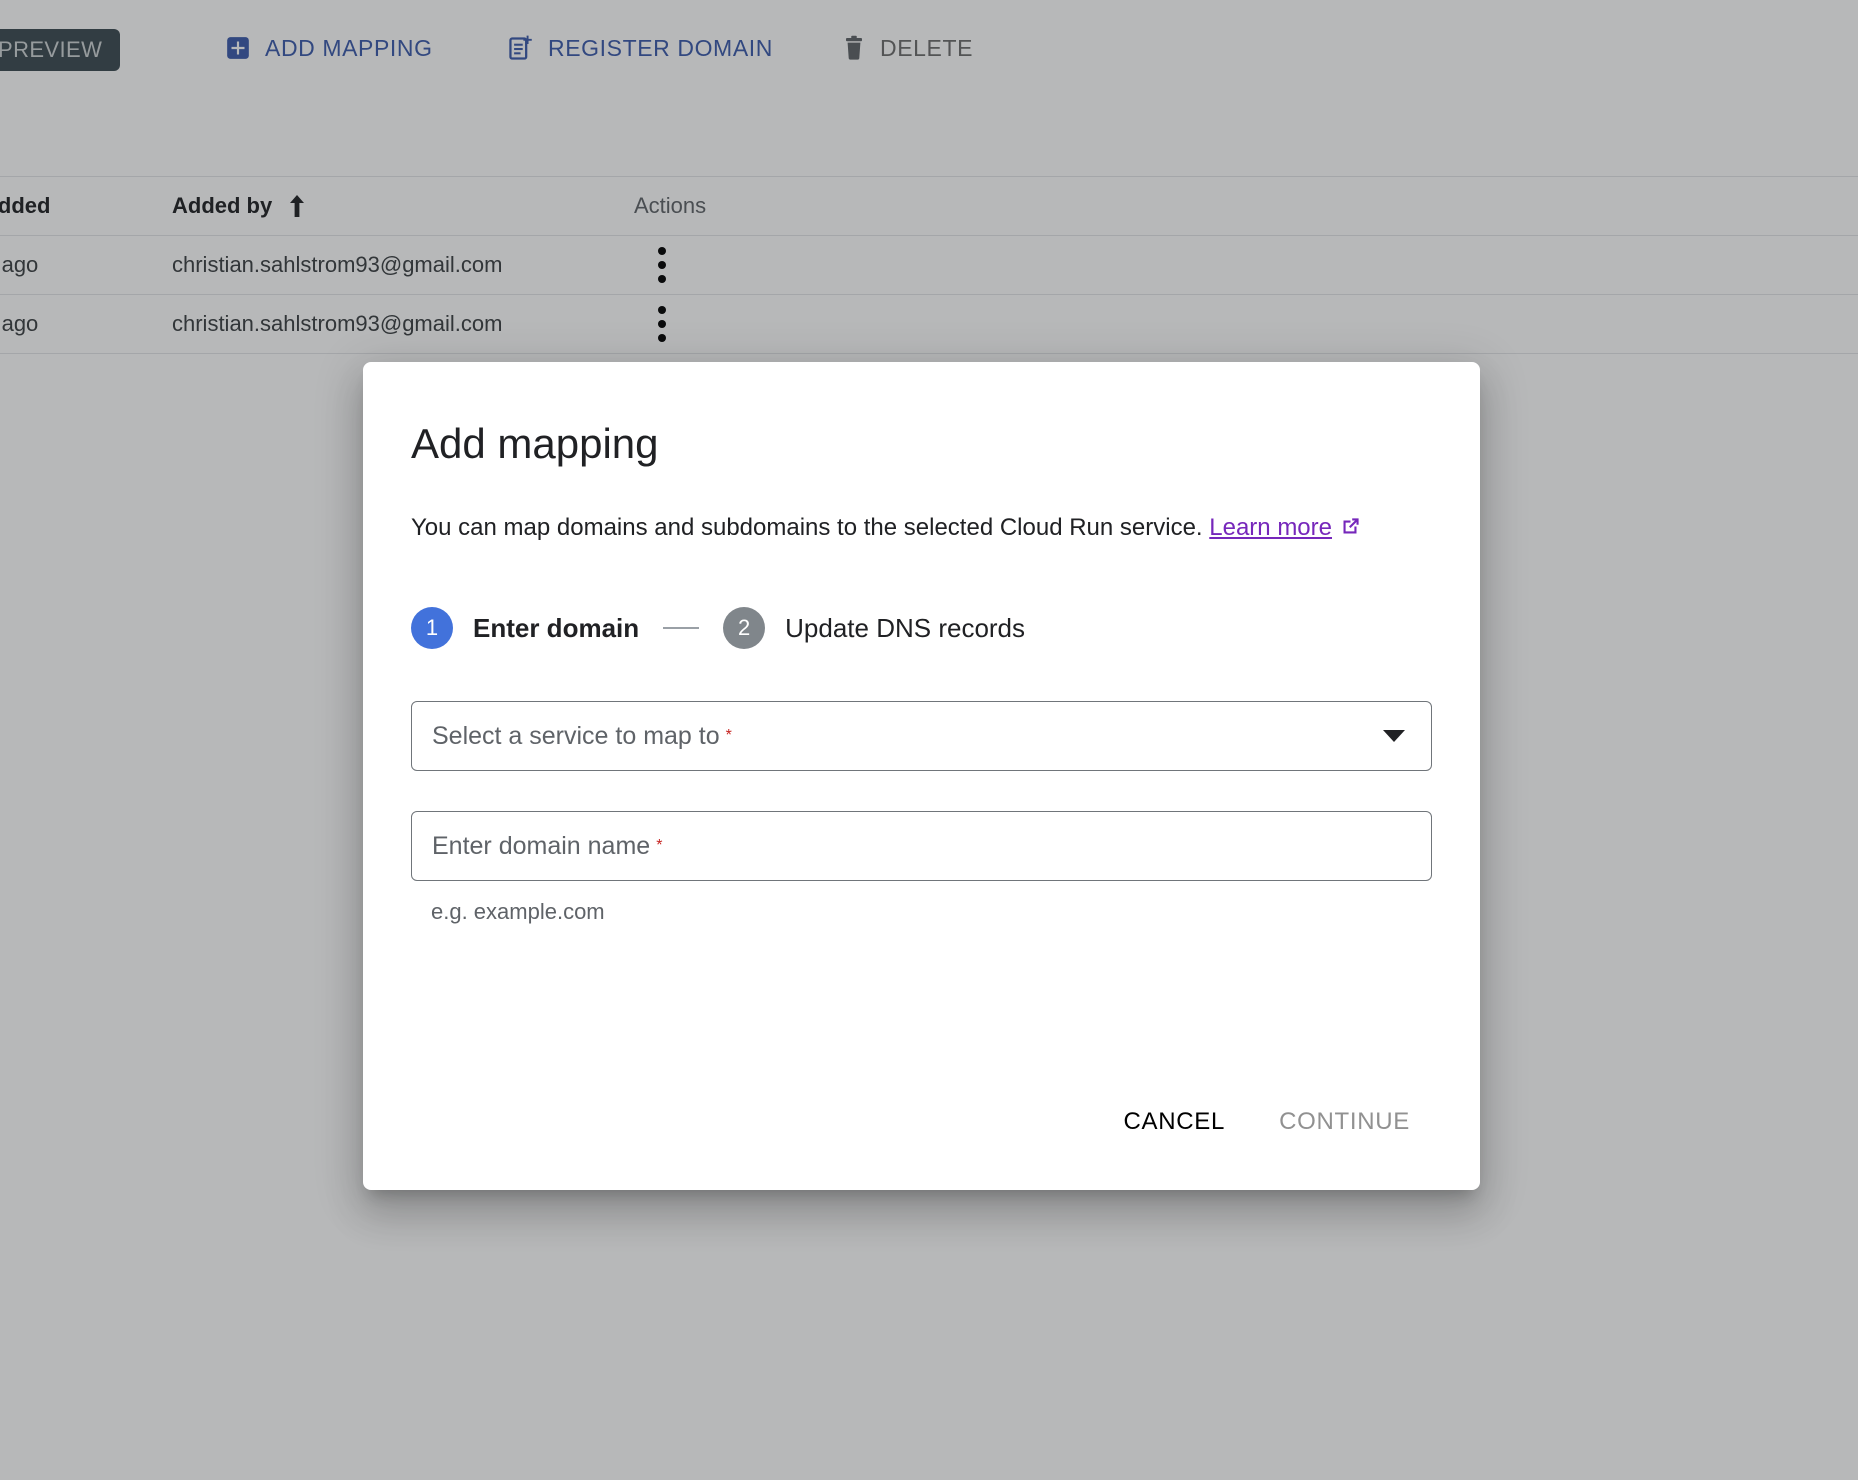  What do you see at coordinates (1394, 736) in the screenshot?
I see `chevron-down-icon` at bounding box center [1394, 736].